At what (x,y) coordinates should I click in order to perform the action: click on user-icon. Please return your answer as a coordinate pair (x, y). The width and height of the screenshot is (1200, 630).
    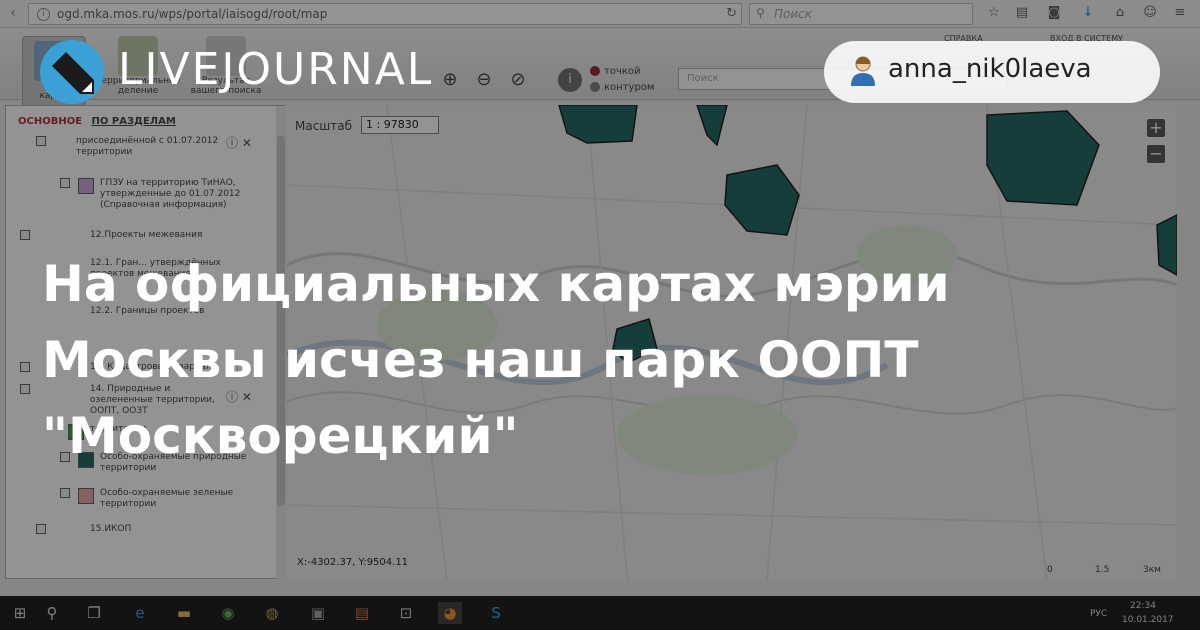
    Looking at the image, I should click on (863, 71).